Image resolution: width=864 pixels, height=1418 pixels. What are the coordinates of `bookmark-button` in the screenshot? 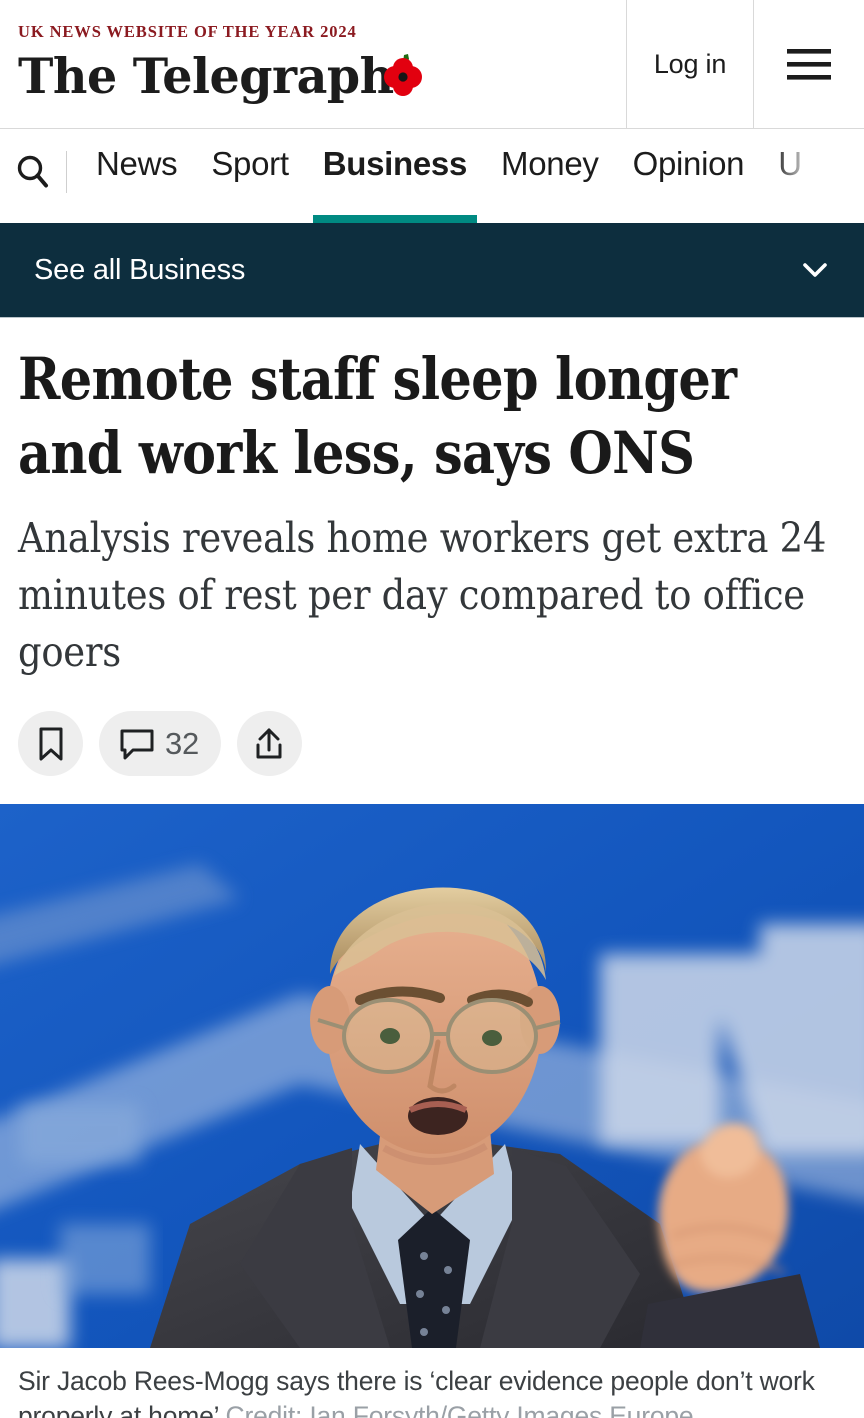 It's located at (50, 743).